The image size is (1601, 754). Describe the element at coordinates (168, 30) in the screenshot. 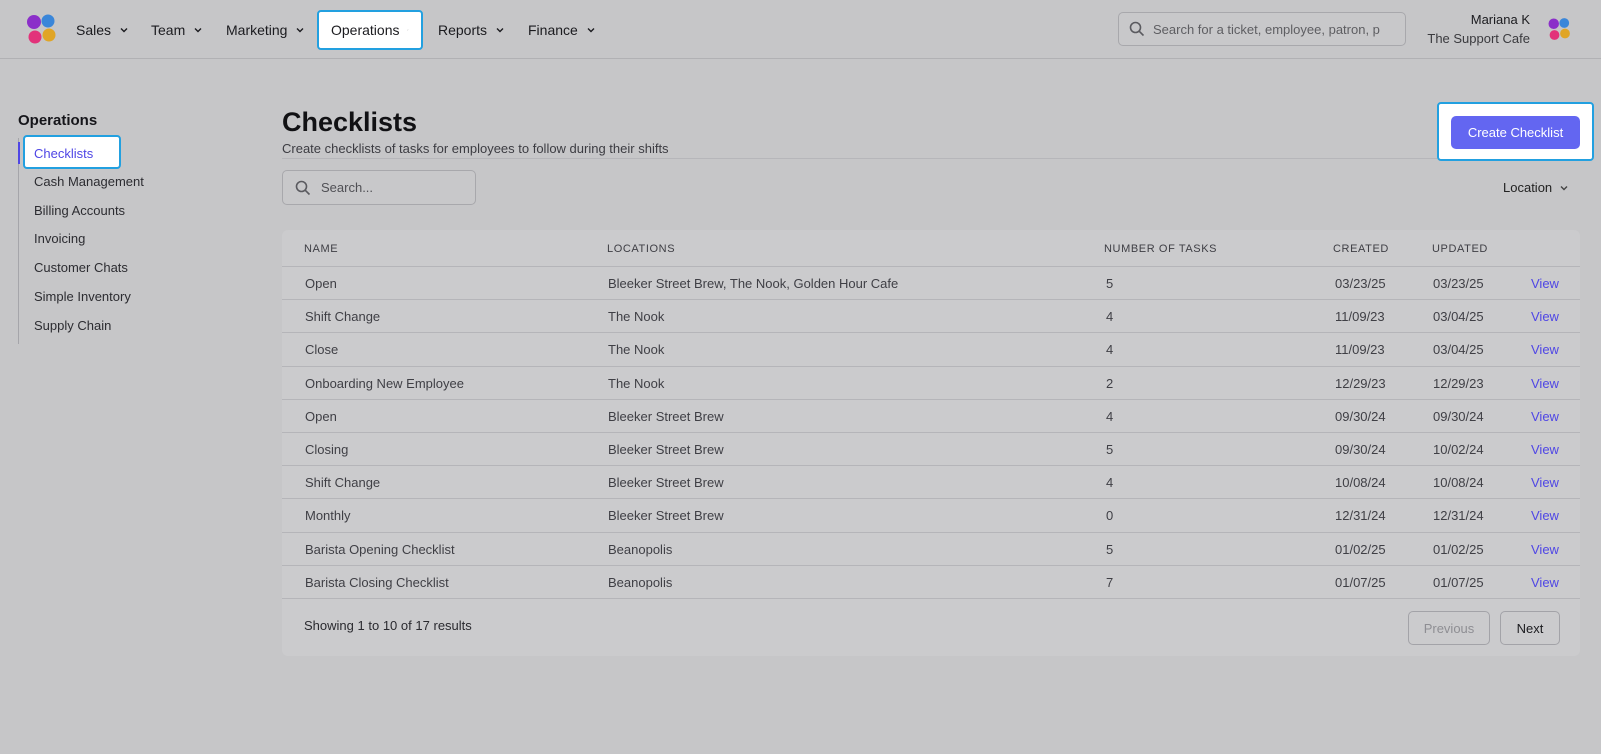

I see `nav-team-label: Team` at that location.